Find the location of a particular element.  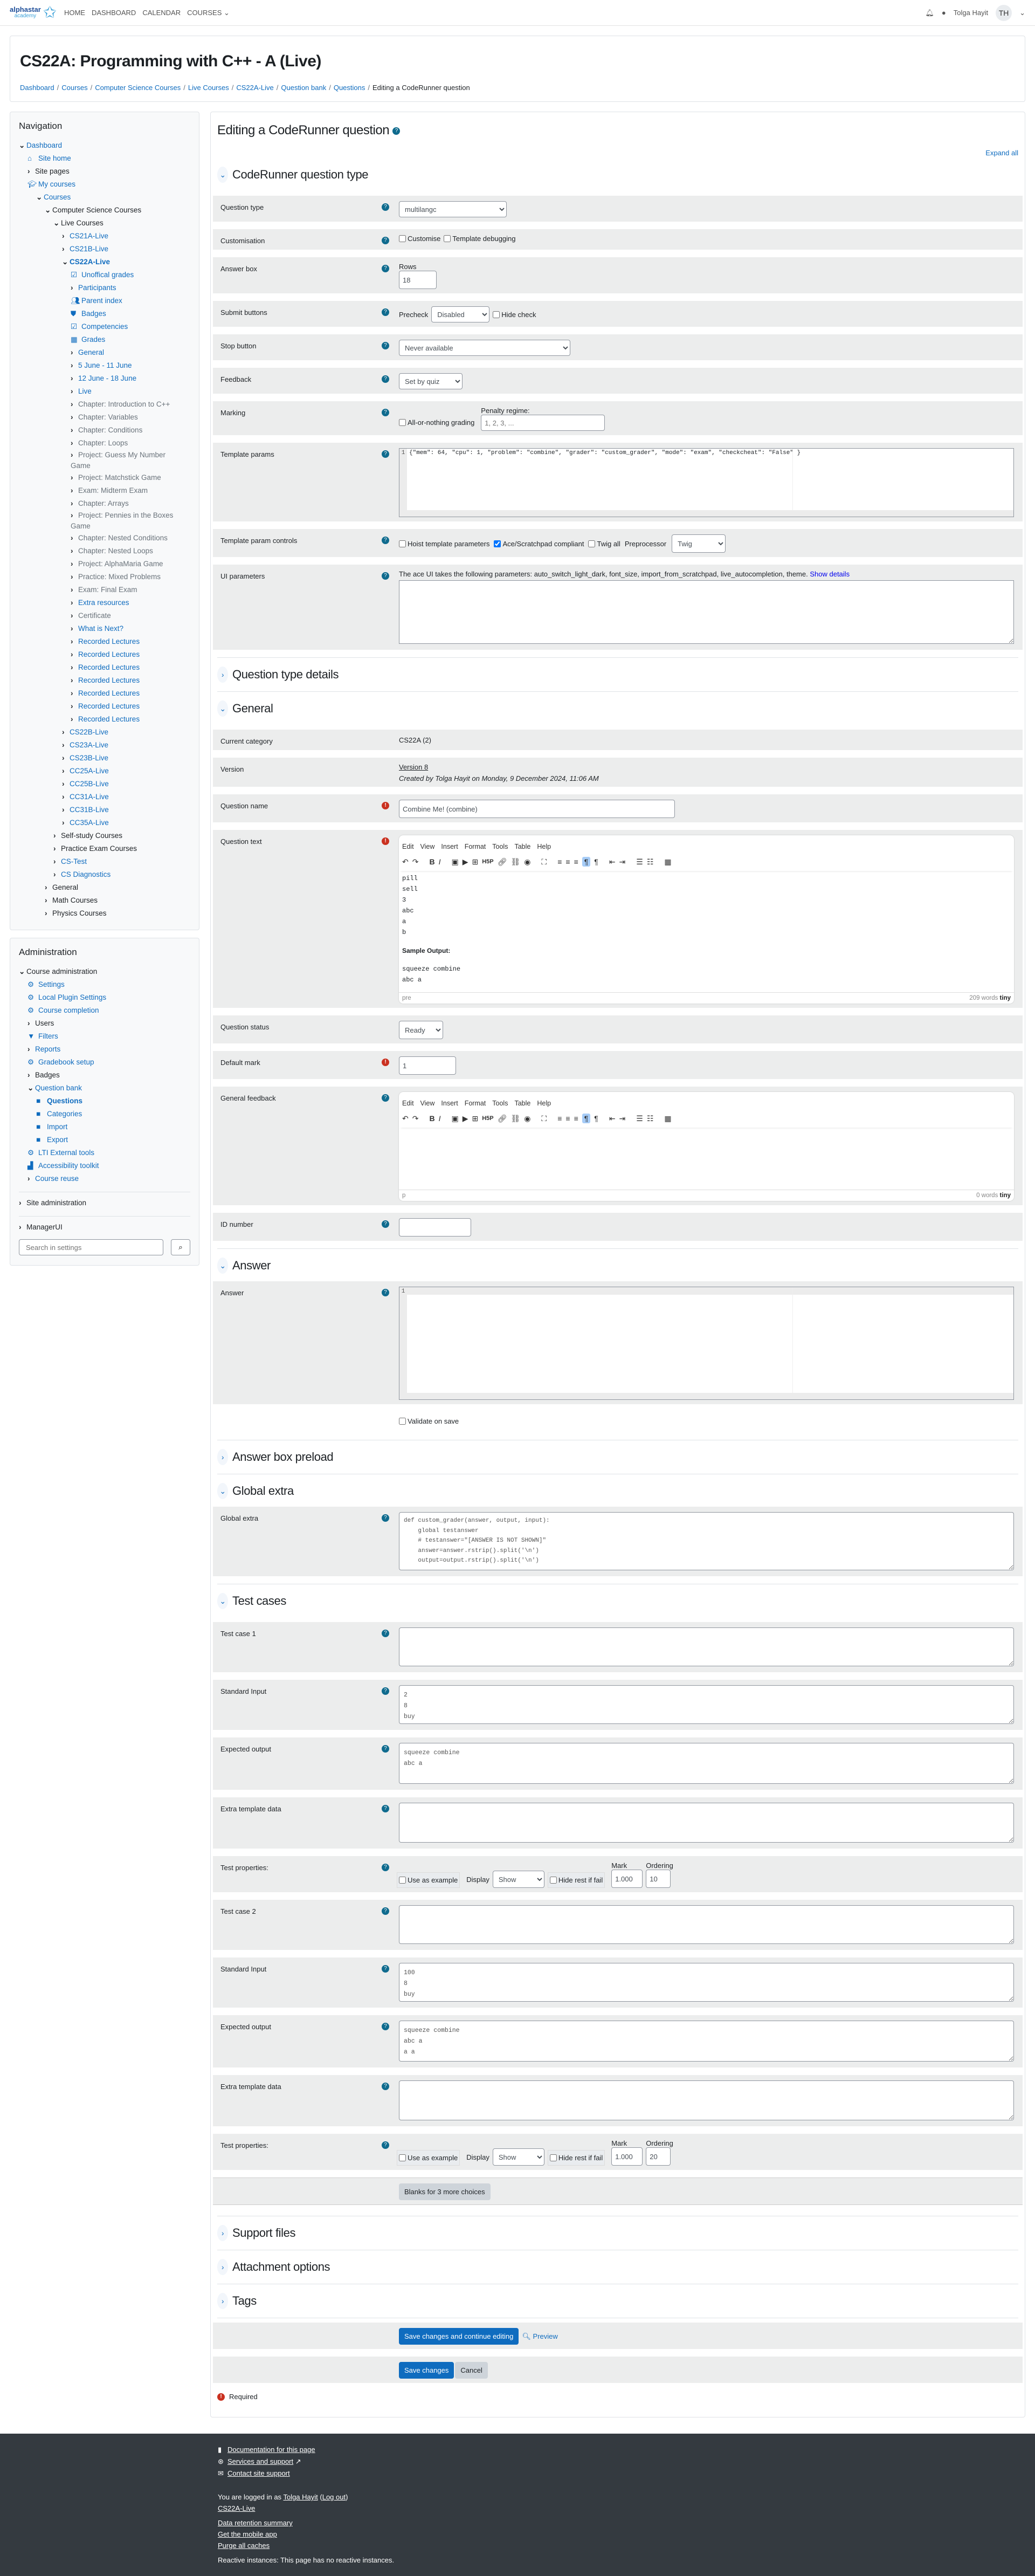

redo-icon: ↷ is located at coordinates (415, 1118).